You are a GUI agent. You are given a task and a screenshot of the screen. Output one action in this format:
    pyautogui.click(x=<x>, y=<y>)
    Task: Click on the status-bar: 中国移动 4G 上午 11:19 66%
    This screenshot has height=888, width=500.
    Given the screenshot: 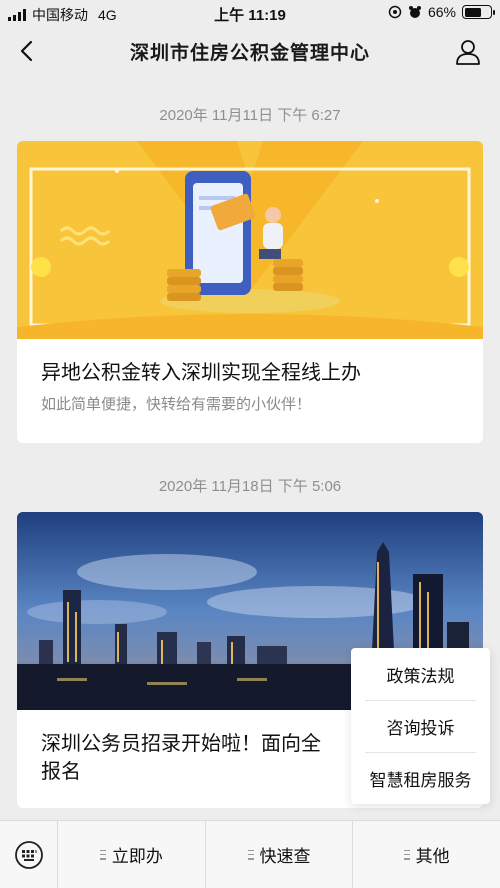 What is the action you would take?
    pyautogui.click(x=250, y=13)
    